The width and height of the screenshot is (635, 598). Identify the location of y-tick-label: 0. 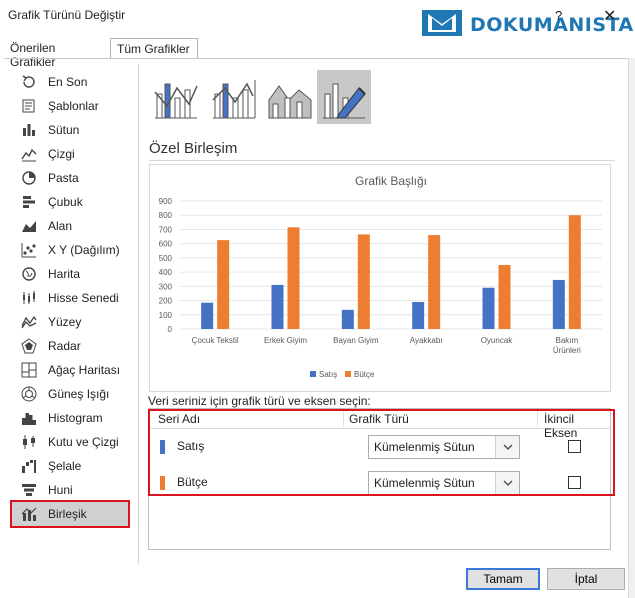
(170, 329).